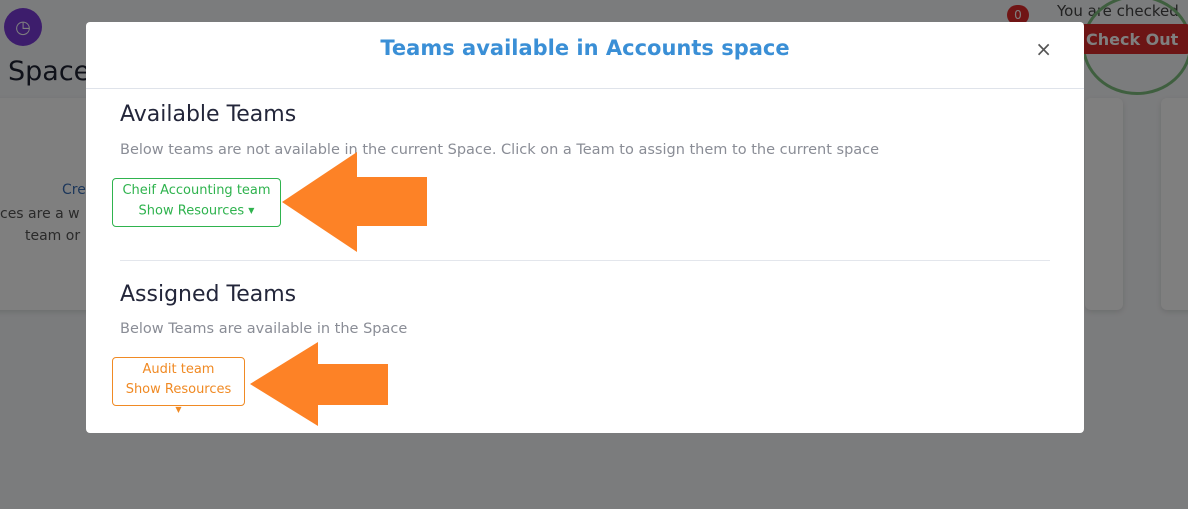 The image size is (1188, 509). Describe the element at coordinates (585, 260) in the screenshot. I see `section-divider` at that location.